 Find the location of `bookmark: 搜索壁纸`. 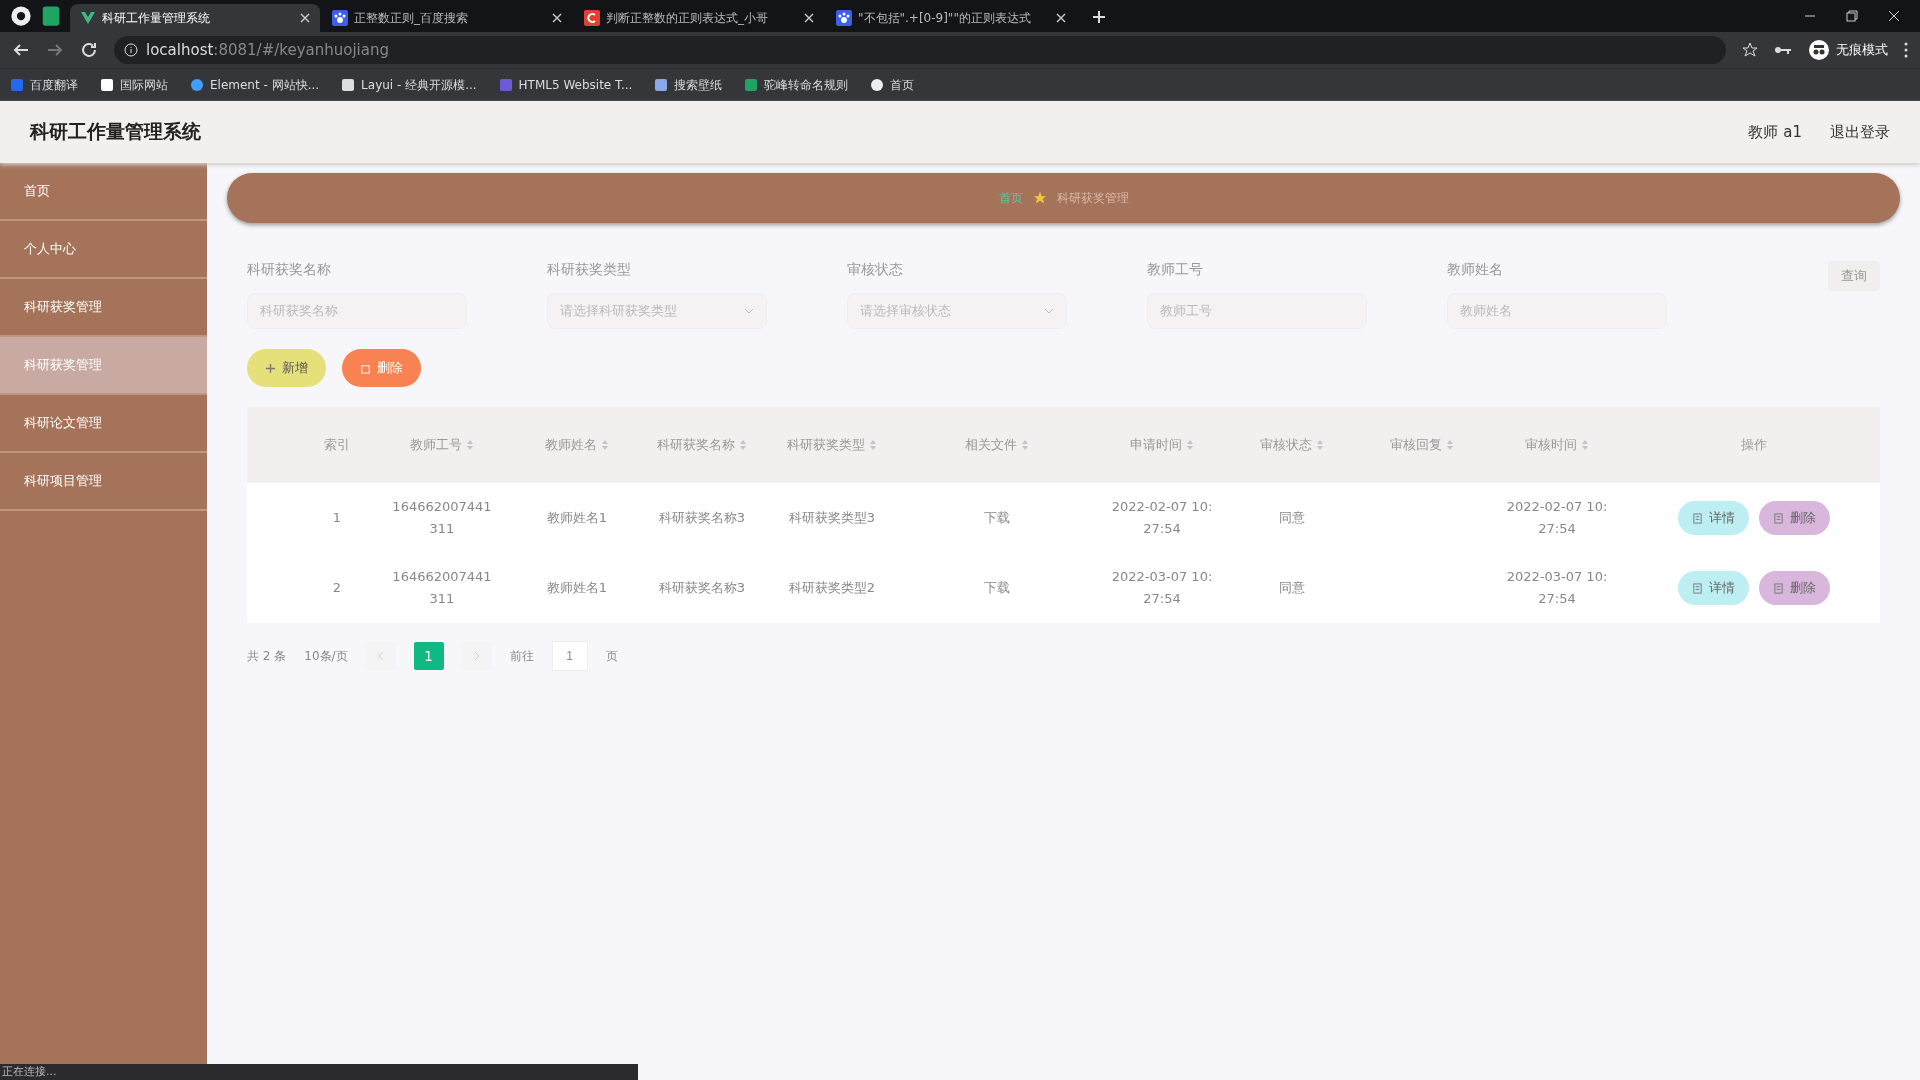

bookmark: 搜索壁纸 is located at coordinates (688, 85).